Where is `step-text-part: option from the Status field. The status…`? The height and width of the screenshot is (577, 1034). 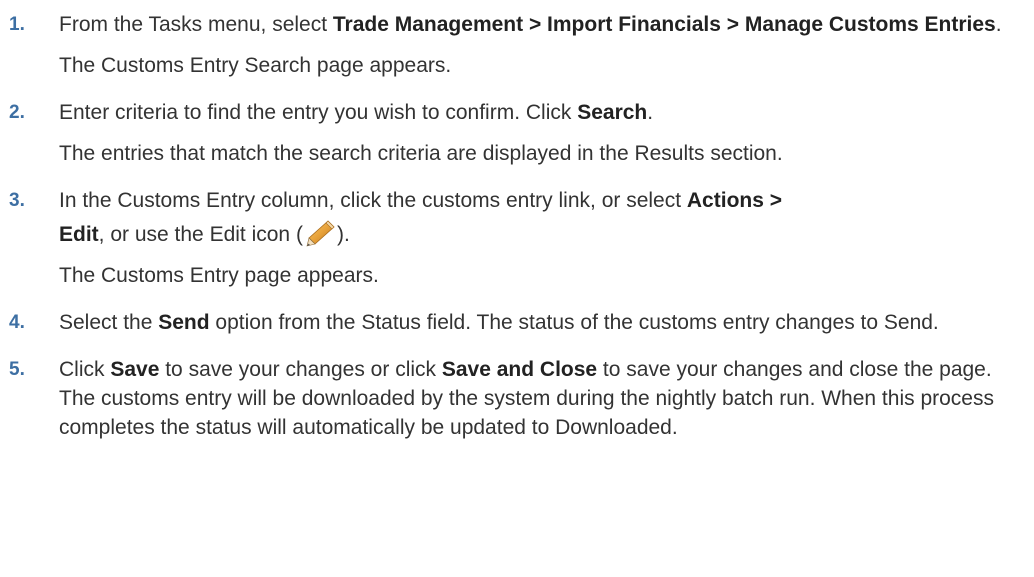 step-text-part: option from the Status field. The status… is located at coordinates (574, 322).